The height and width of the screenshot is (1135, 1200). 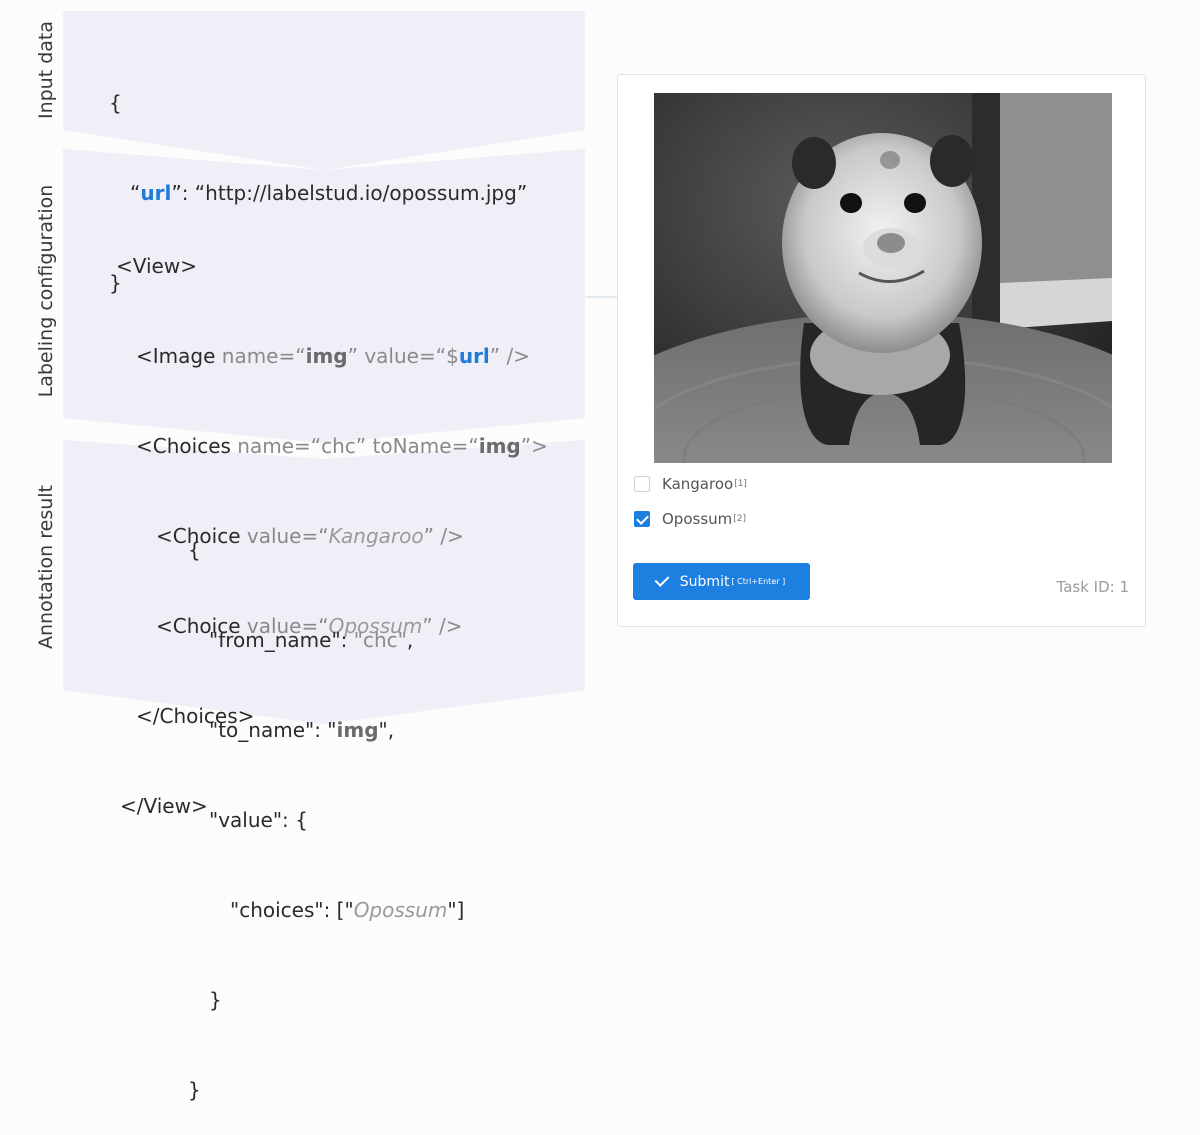 What do you see at coordinates (1092, 587) in the screenshot?
I see `task-id: Task ID: 1` at bounding box center [1092, 587].